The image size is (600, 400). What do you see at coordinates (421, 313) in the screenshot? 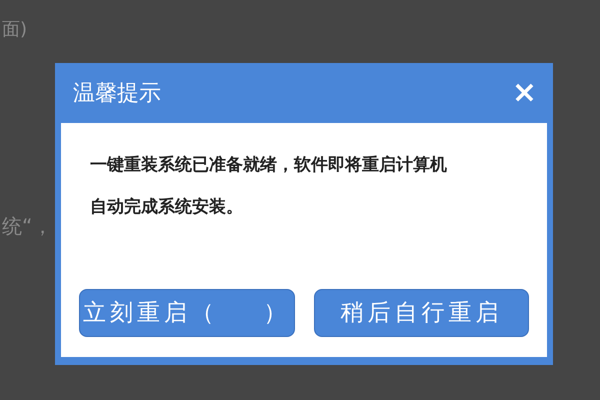
I see `restart-button: 稍后自行重启` at bounding box center [421, 313].